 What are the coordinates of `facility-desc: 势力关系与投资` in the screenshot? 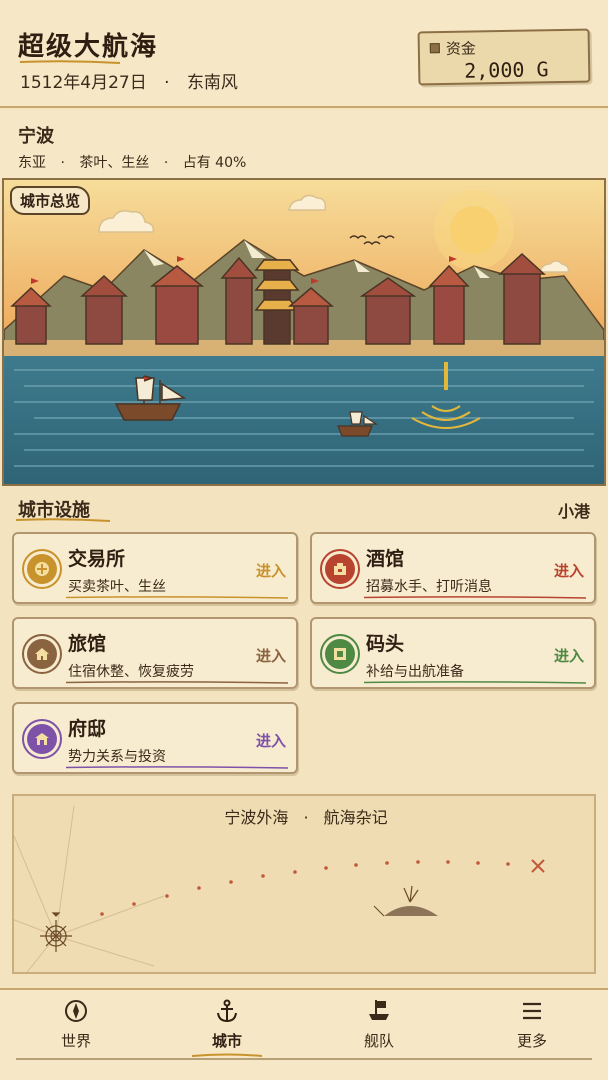 It's located at (117, 757).